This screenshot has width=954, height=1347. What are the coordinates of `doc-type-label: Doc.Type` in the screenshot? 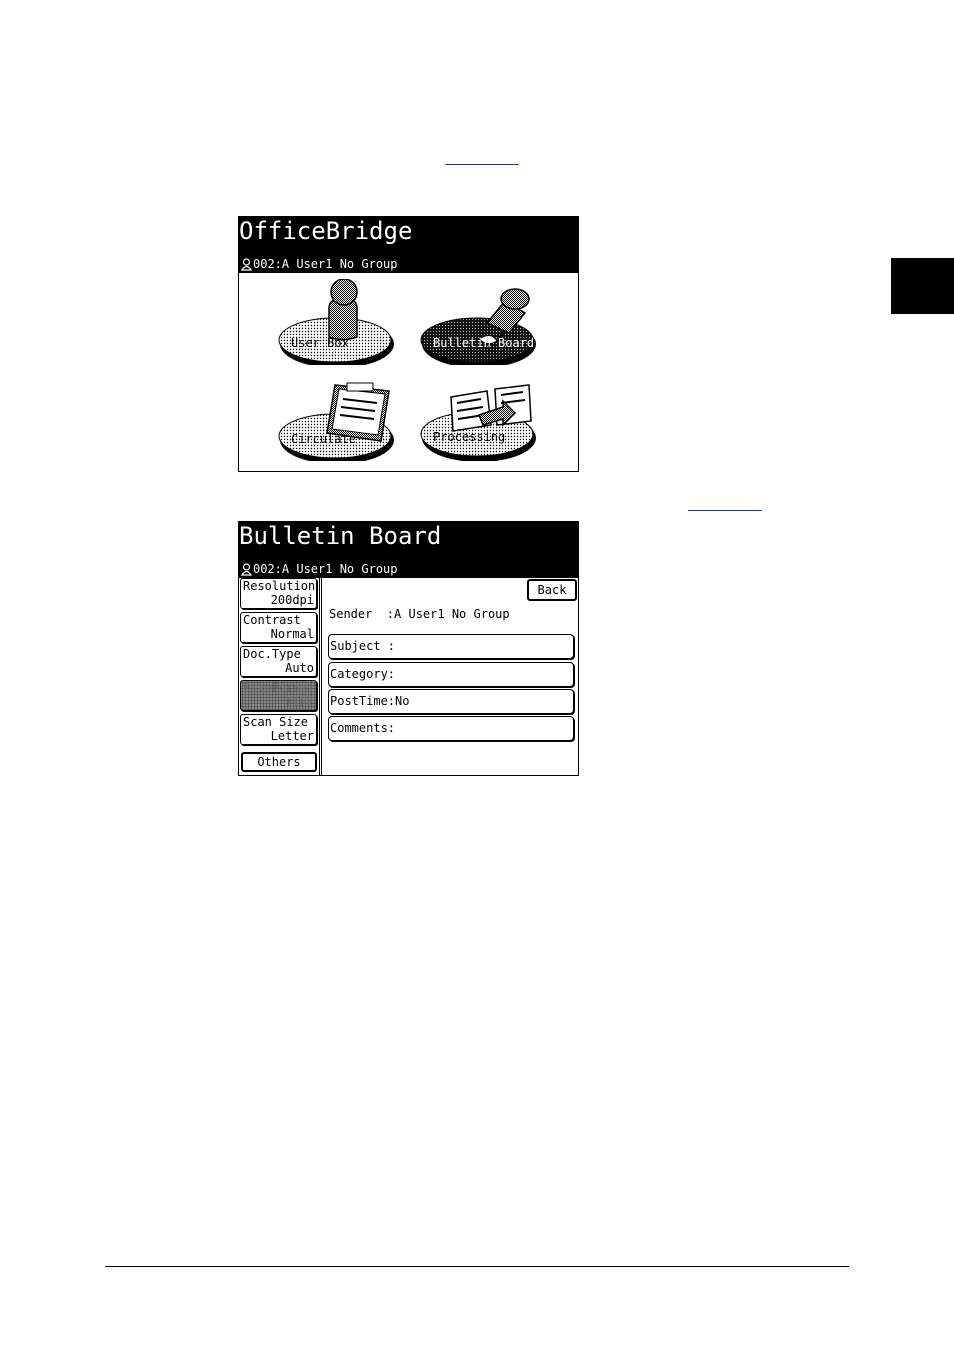 It's located at (272, 654).